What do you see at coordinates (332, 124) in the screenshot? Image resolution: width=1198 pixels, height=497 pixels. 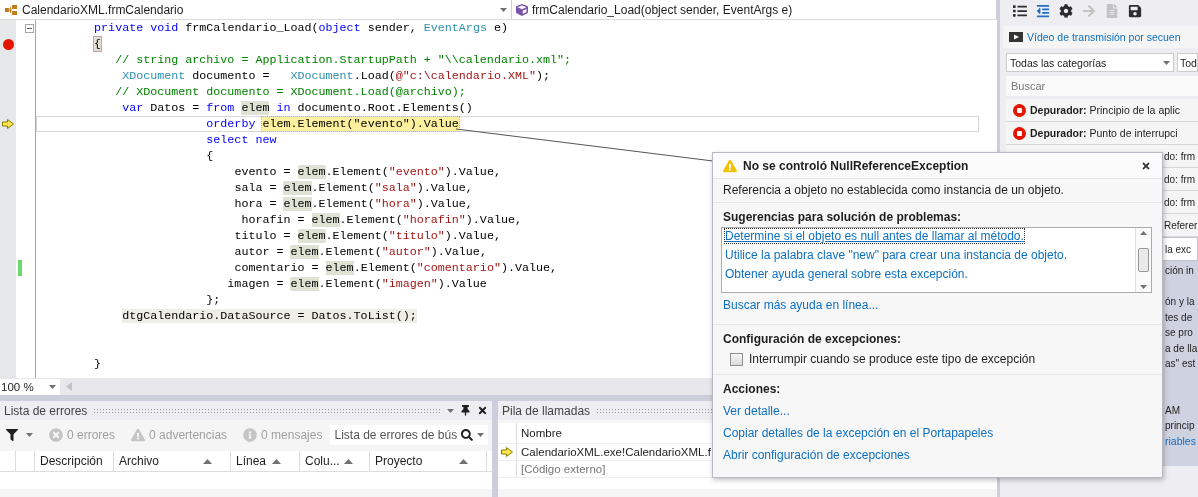 I see `code-line: orderby elem.Element("evento").Value` at bounding box center [332, 124].